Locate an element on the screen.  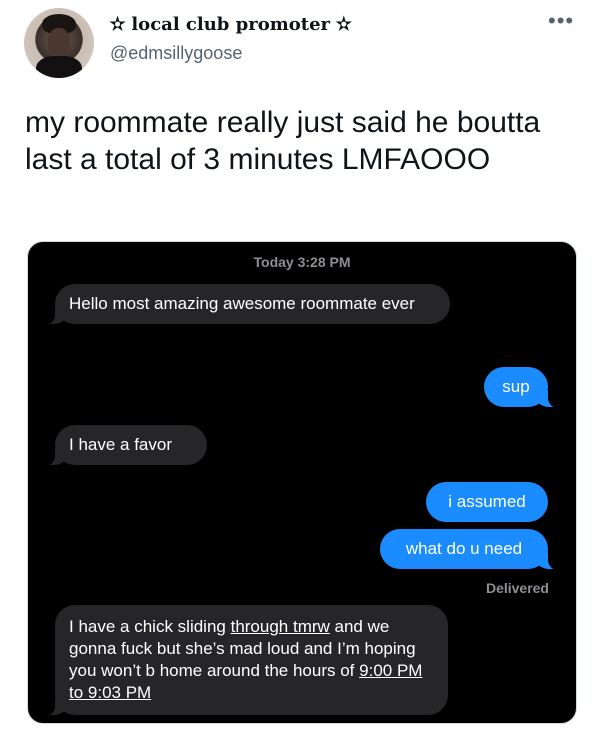
user-handle: @edmsillygoose is located at coordinates (176, 53).